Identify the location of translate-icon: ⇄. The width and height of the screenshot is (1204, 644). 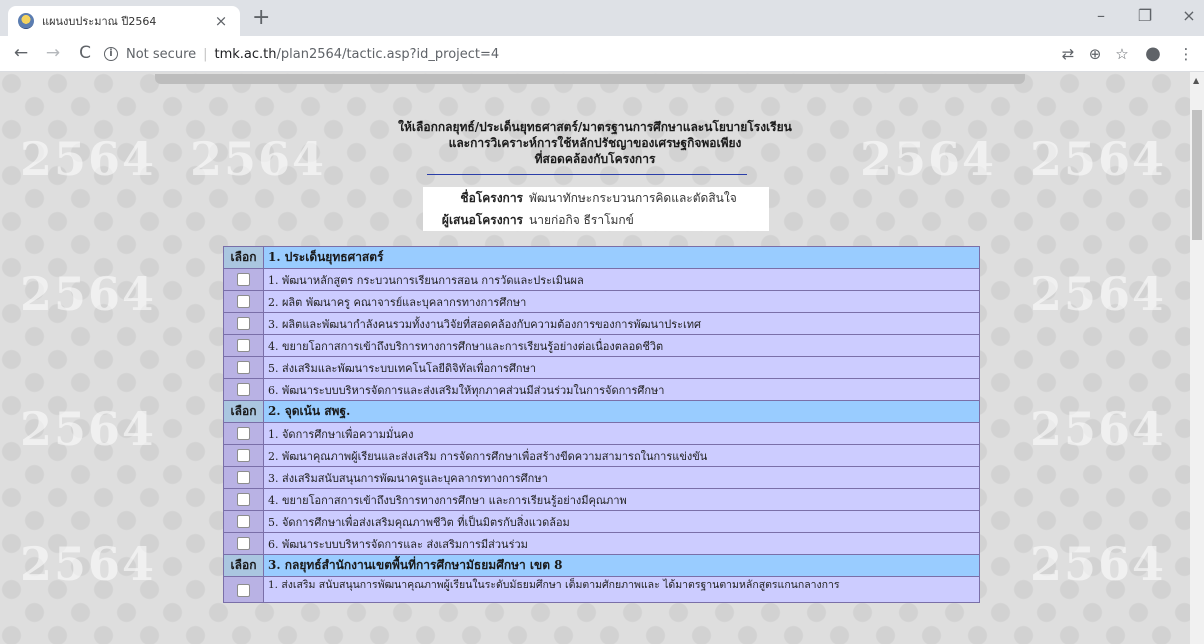
(1068, 54).